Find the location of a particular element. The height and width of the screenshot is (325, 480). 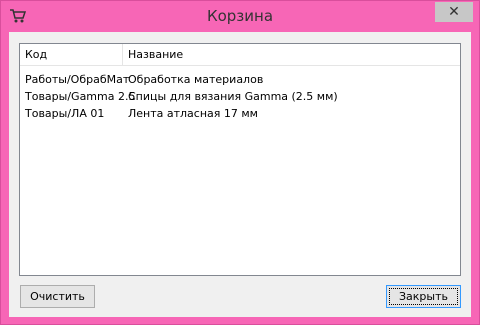

close-button: Закрыть is located at coordinates (423, 296).